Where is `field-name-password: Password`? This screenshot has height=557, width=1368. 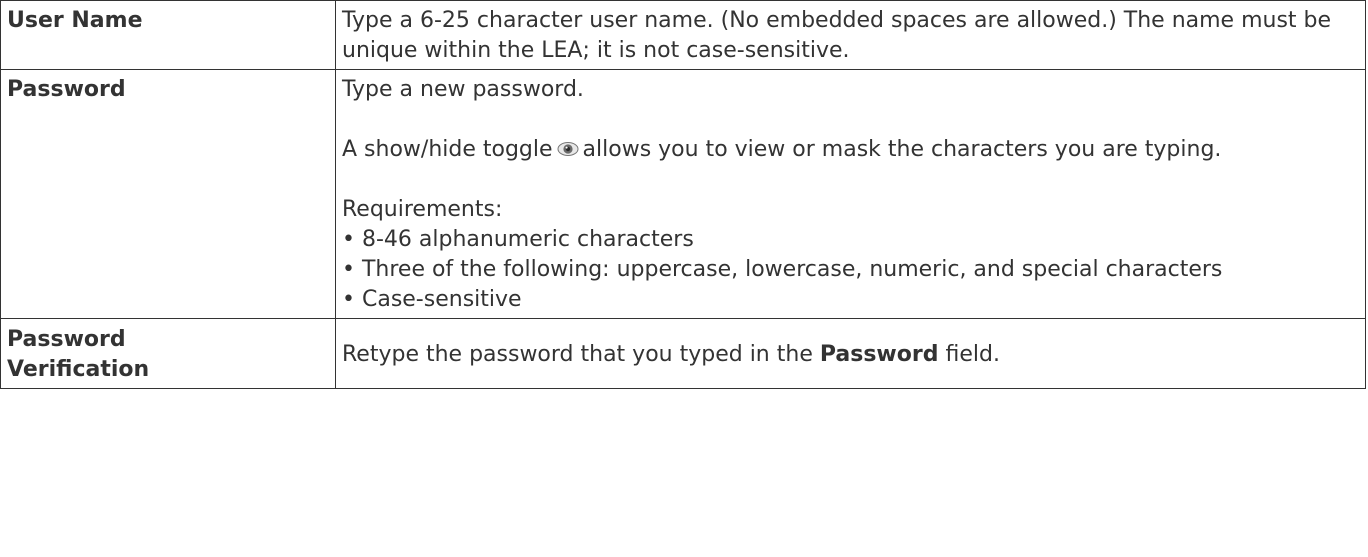
field-name-password: Password is located at coordinates (168, 194).